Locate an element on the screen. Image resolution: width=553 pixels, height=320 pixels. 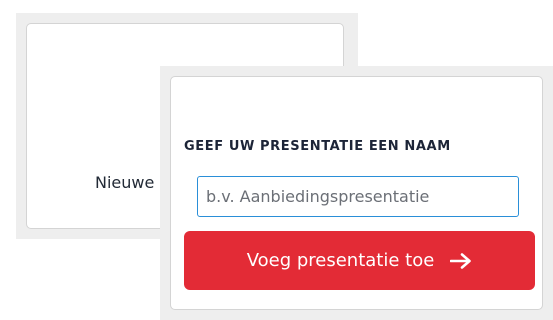
add-presentation-button: Voeg presentatie toe is located at coordinates (359, 260).